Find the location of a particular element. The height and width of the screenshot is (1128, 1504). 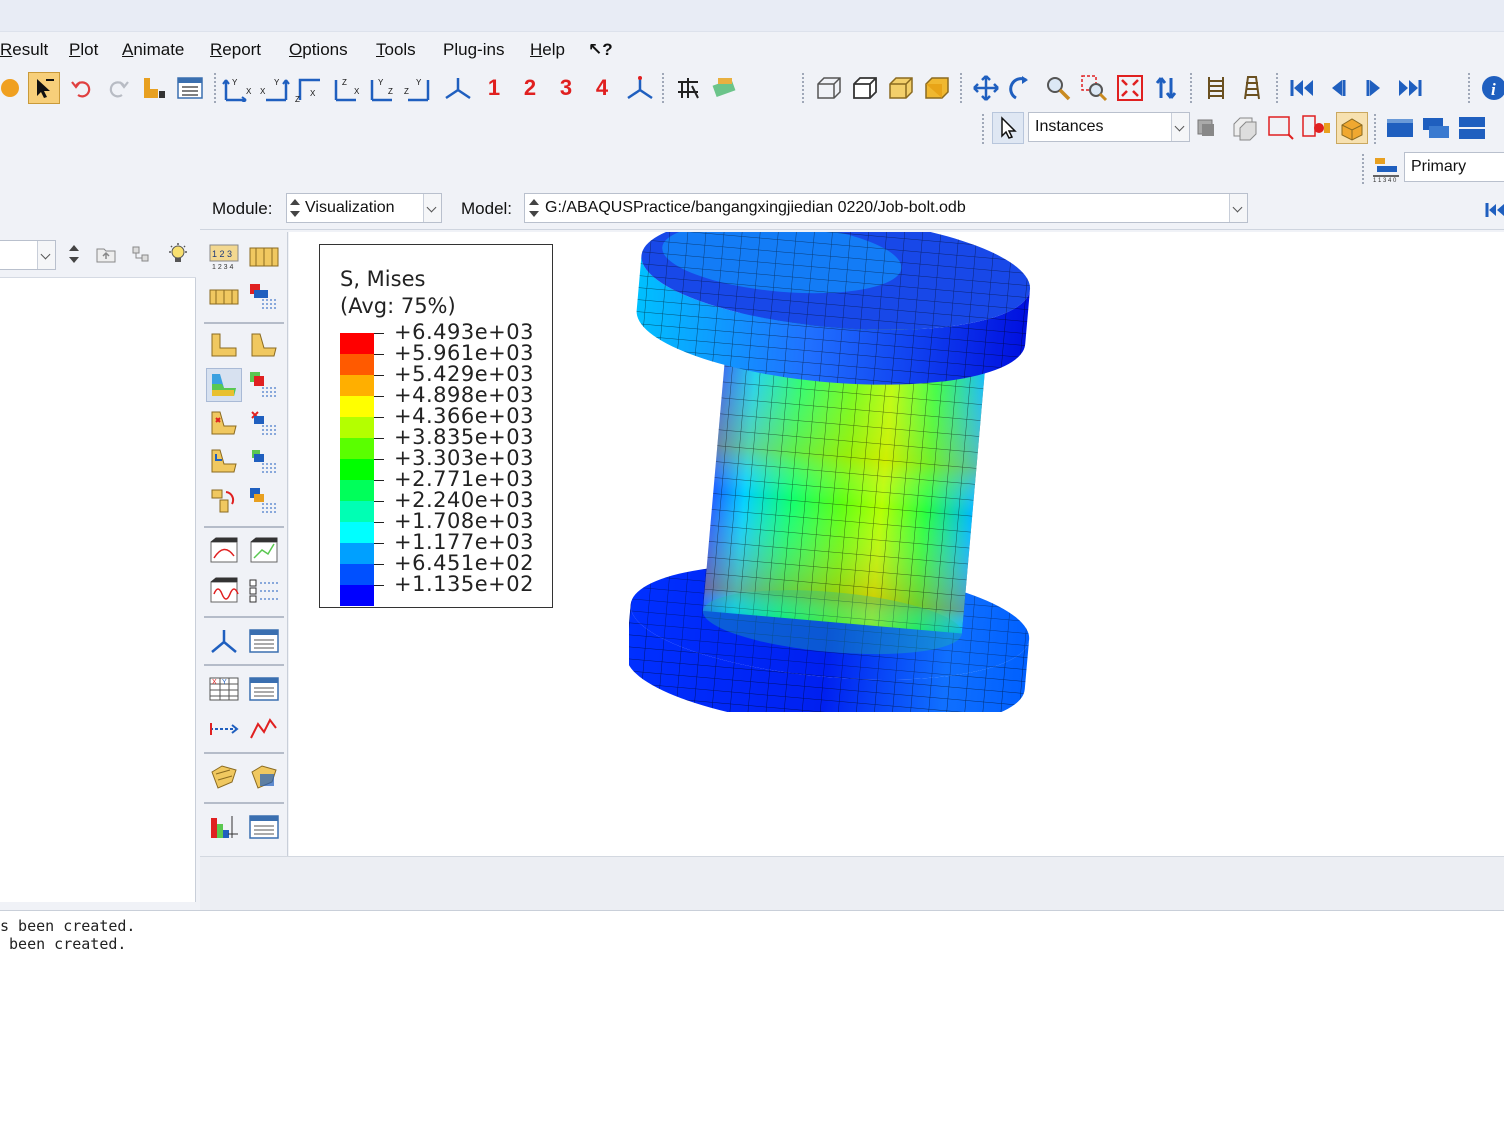

context-help-button: ↖? is located at coordinates (600, 50).